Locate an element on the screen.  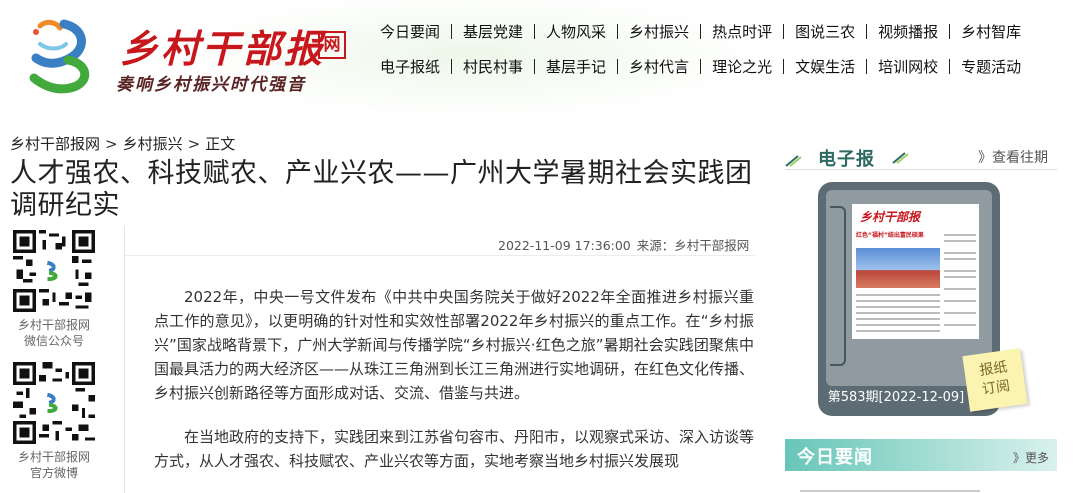
nav-item-jcsj: 基层手记 is located at coordinates (576, 66).